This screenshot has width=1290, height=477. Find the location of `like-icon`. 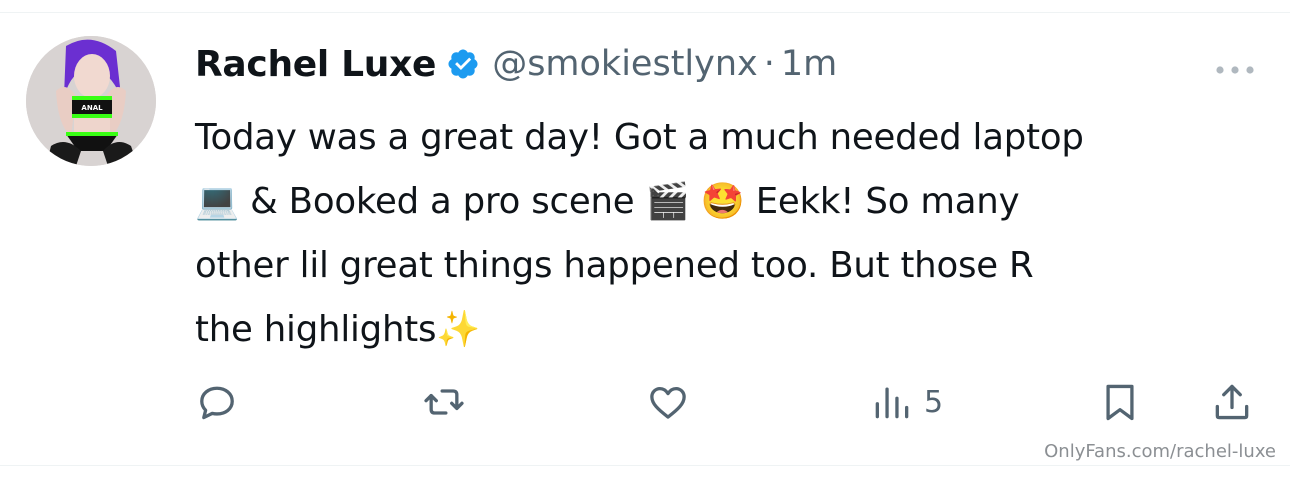

like-icon is located at coordinates (668, 402).